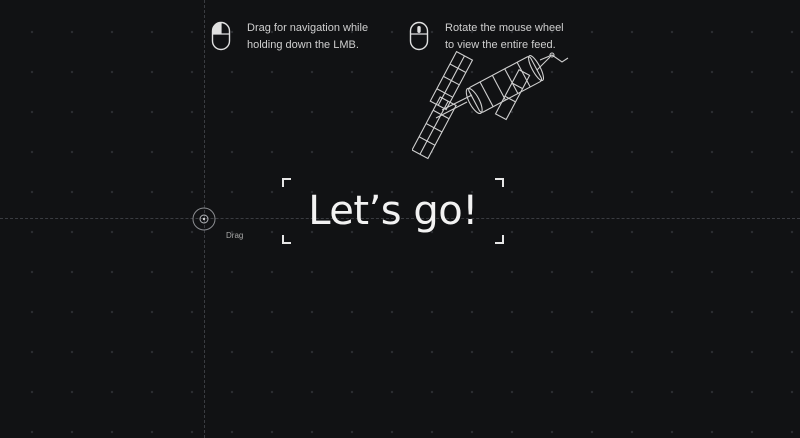 The height and width of the screenshot is (438, 800). I want to click on wheel-hint-line-1: Rotate the mouse wheel, so click(504, 28).